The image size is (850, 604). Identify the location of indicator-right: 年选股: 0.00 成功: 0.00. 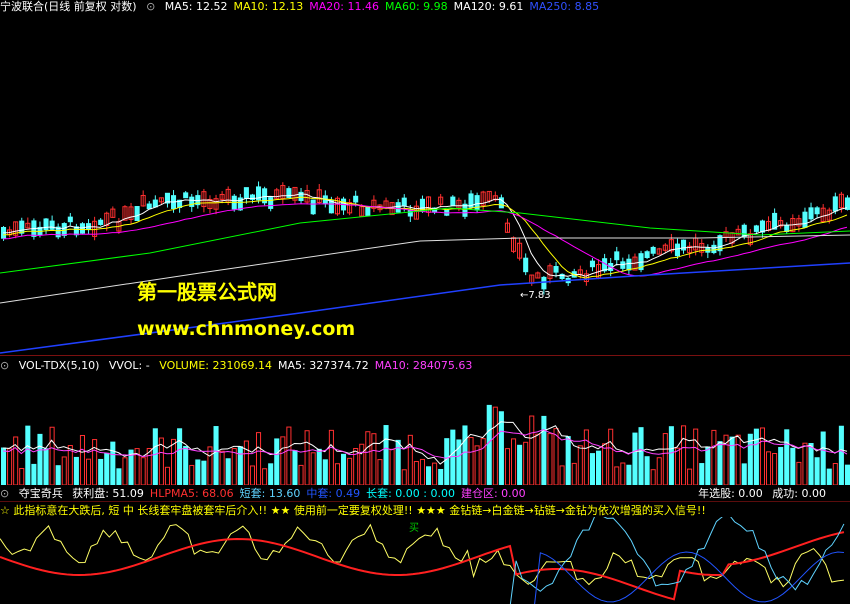
(765, 493).